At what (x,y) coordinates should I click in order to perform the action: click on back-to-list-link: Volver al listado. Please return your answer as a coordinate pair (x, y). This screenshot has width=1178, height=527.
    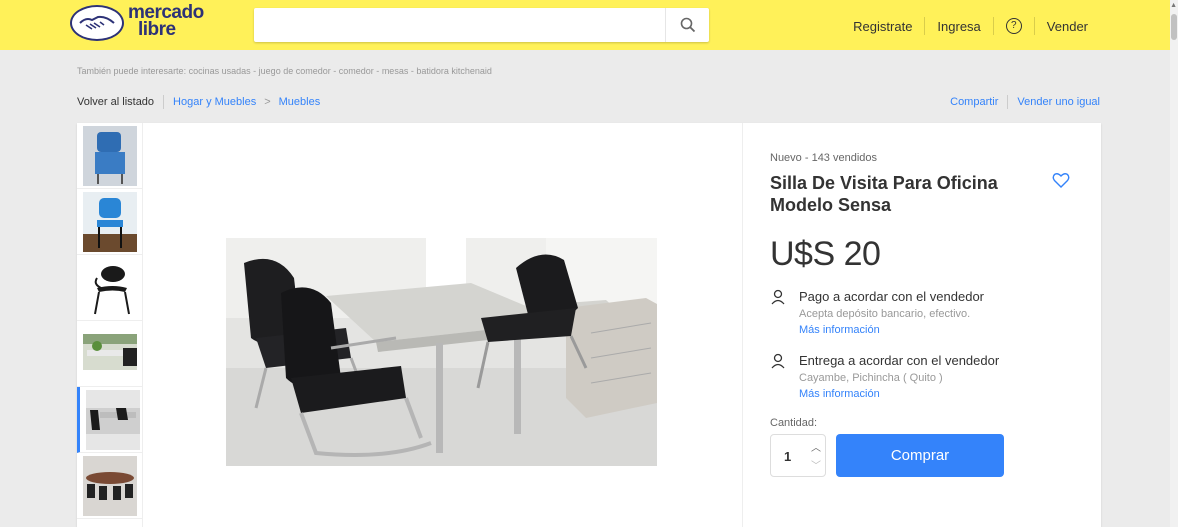
    Looking at the image, I should click on (115, 102).